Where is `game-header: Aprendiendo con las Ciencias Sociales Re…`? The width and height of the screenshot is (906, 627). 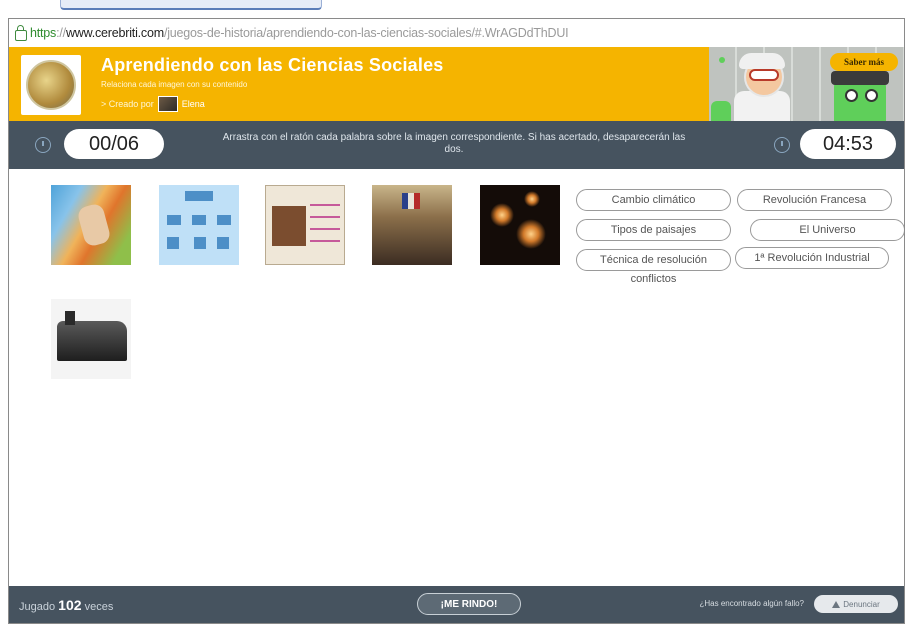
game-header: Aprendiendo con las Ciencias Sociales Re… is located at coordinates (456, 84).